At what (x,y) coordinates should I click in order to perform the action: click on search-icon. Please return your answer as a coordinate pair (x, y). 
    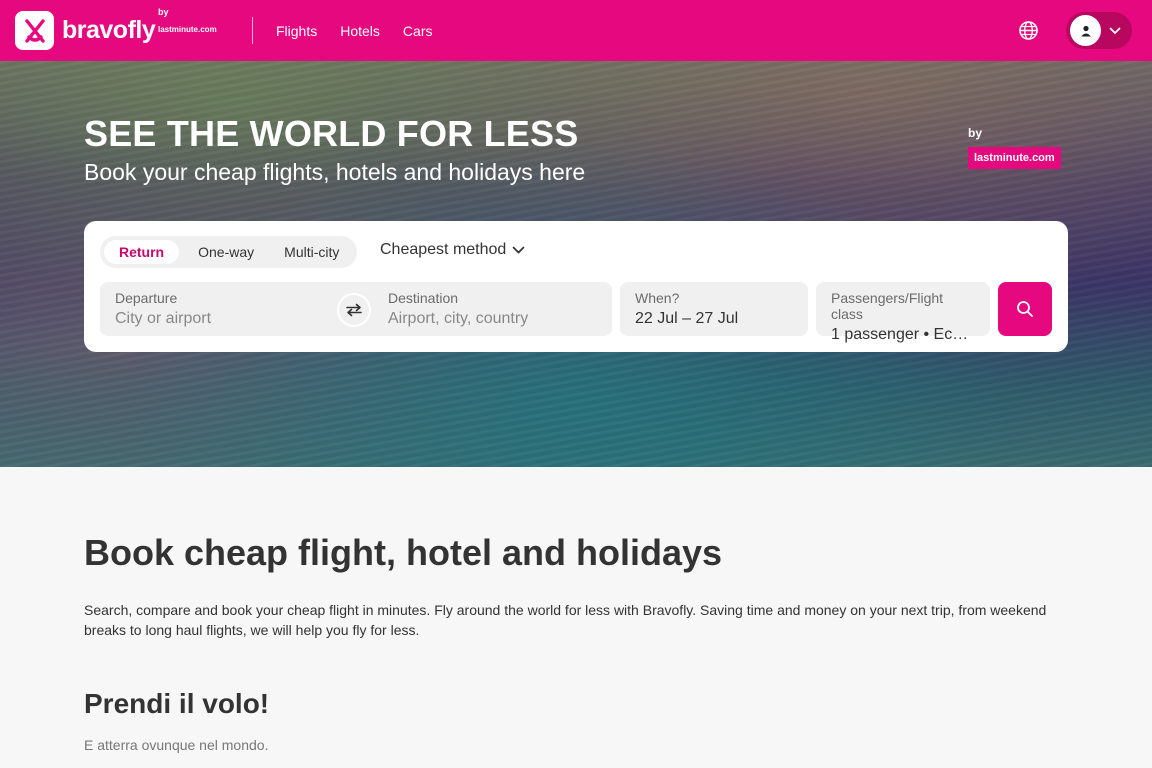
    Looking at the image, I should click on (1025, 309).